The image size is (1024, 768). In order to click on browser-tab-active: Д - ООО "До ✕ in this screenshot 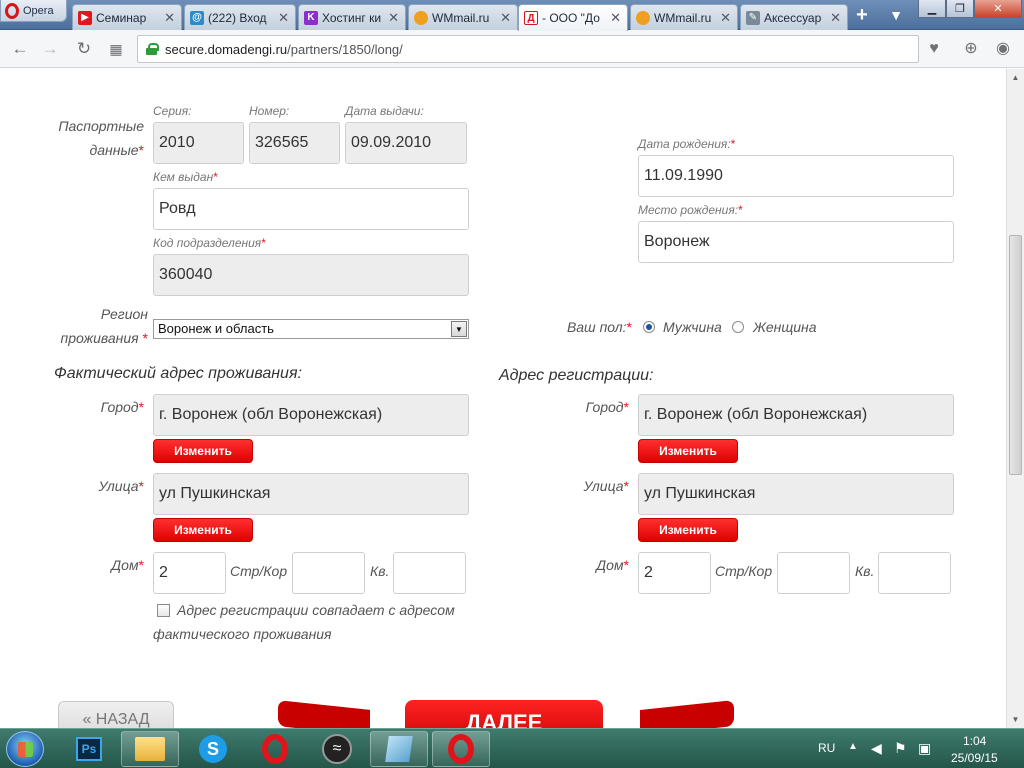, I will do `click(573, 17)`.